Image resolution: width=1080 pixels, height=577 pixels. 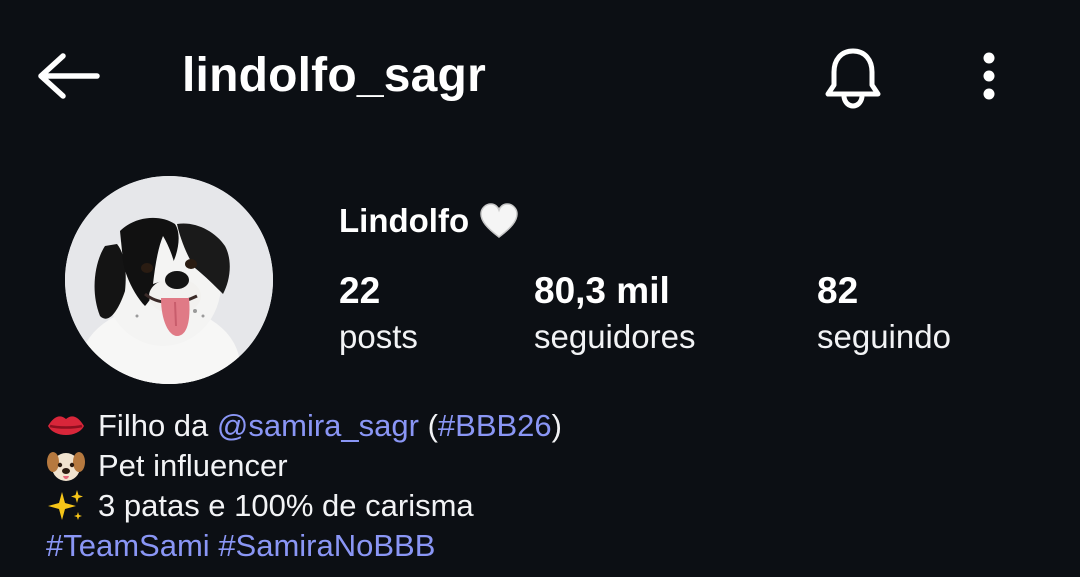 I want to click on stat-posts: 22 posts, so click(x=378, y=314).